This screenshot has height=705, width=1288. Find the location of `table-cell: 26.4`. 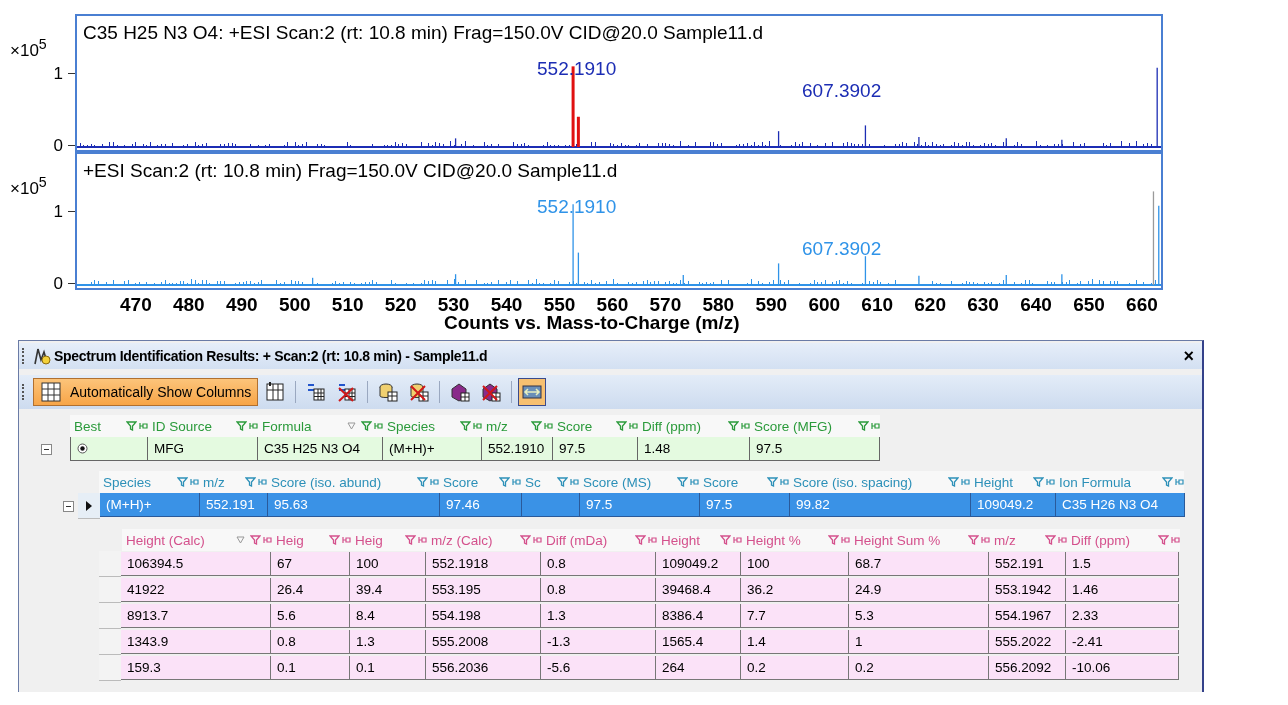

table-cell: 26.4 is located at coordinates (310, 590).